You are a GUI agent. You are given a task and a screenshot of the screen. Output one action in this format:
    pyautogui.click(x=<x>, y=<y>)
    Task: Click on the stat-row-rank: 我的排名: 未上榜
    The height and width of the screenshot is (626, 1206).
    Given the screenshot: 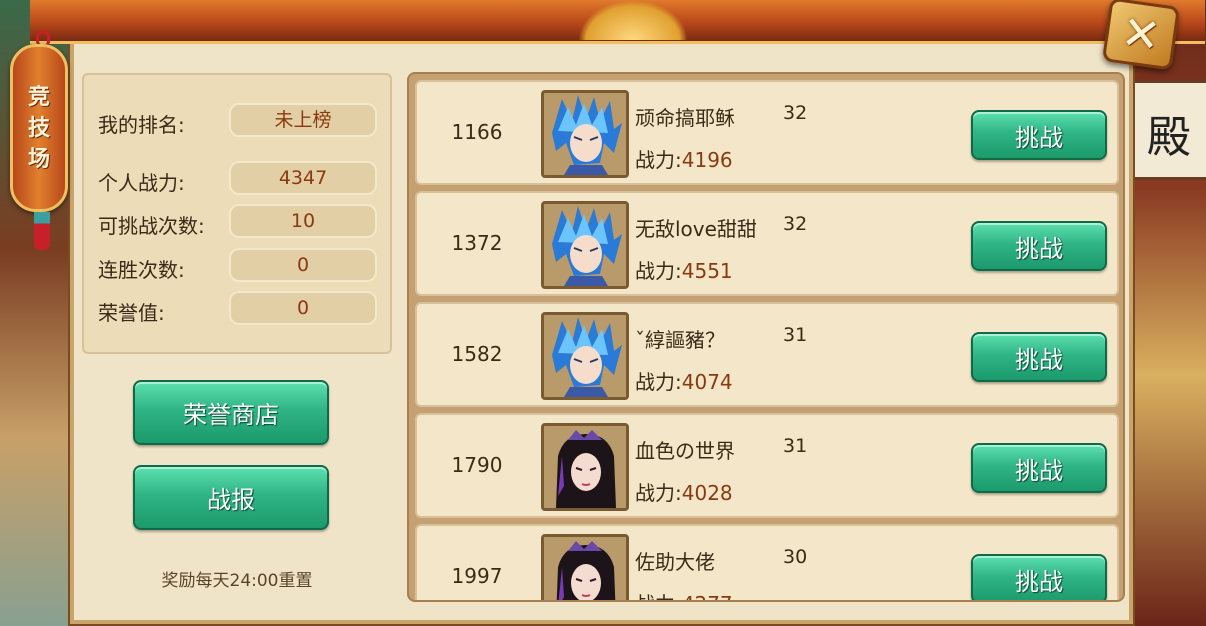 What is the action you would take?
    pyautogui.click(x=239, y=120)
    